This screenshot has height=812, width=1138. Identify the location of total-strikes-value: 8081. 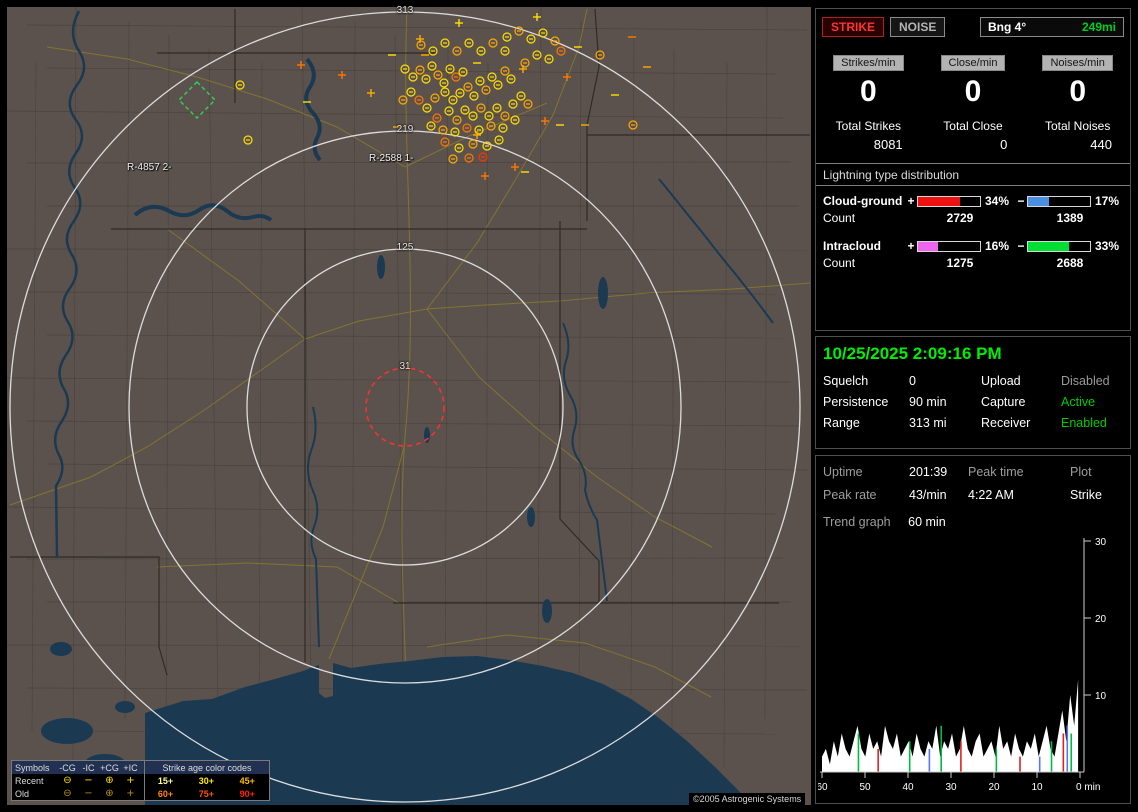
(888, 144).